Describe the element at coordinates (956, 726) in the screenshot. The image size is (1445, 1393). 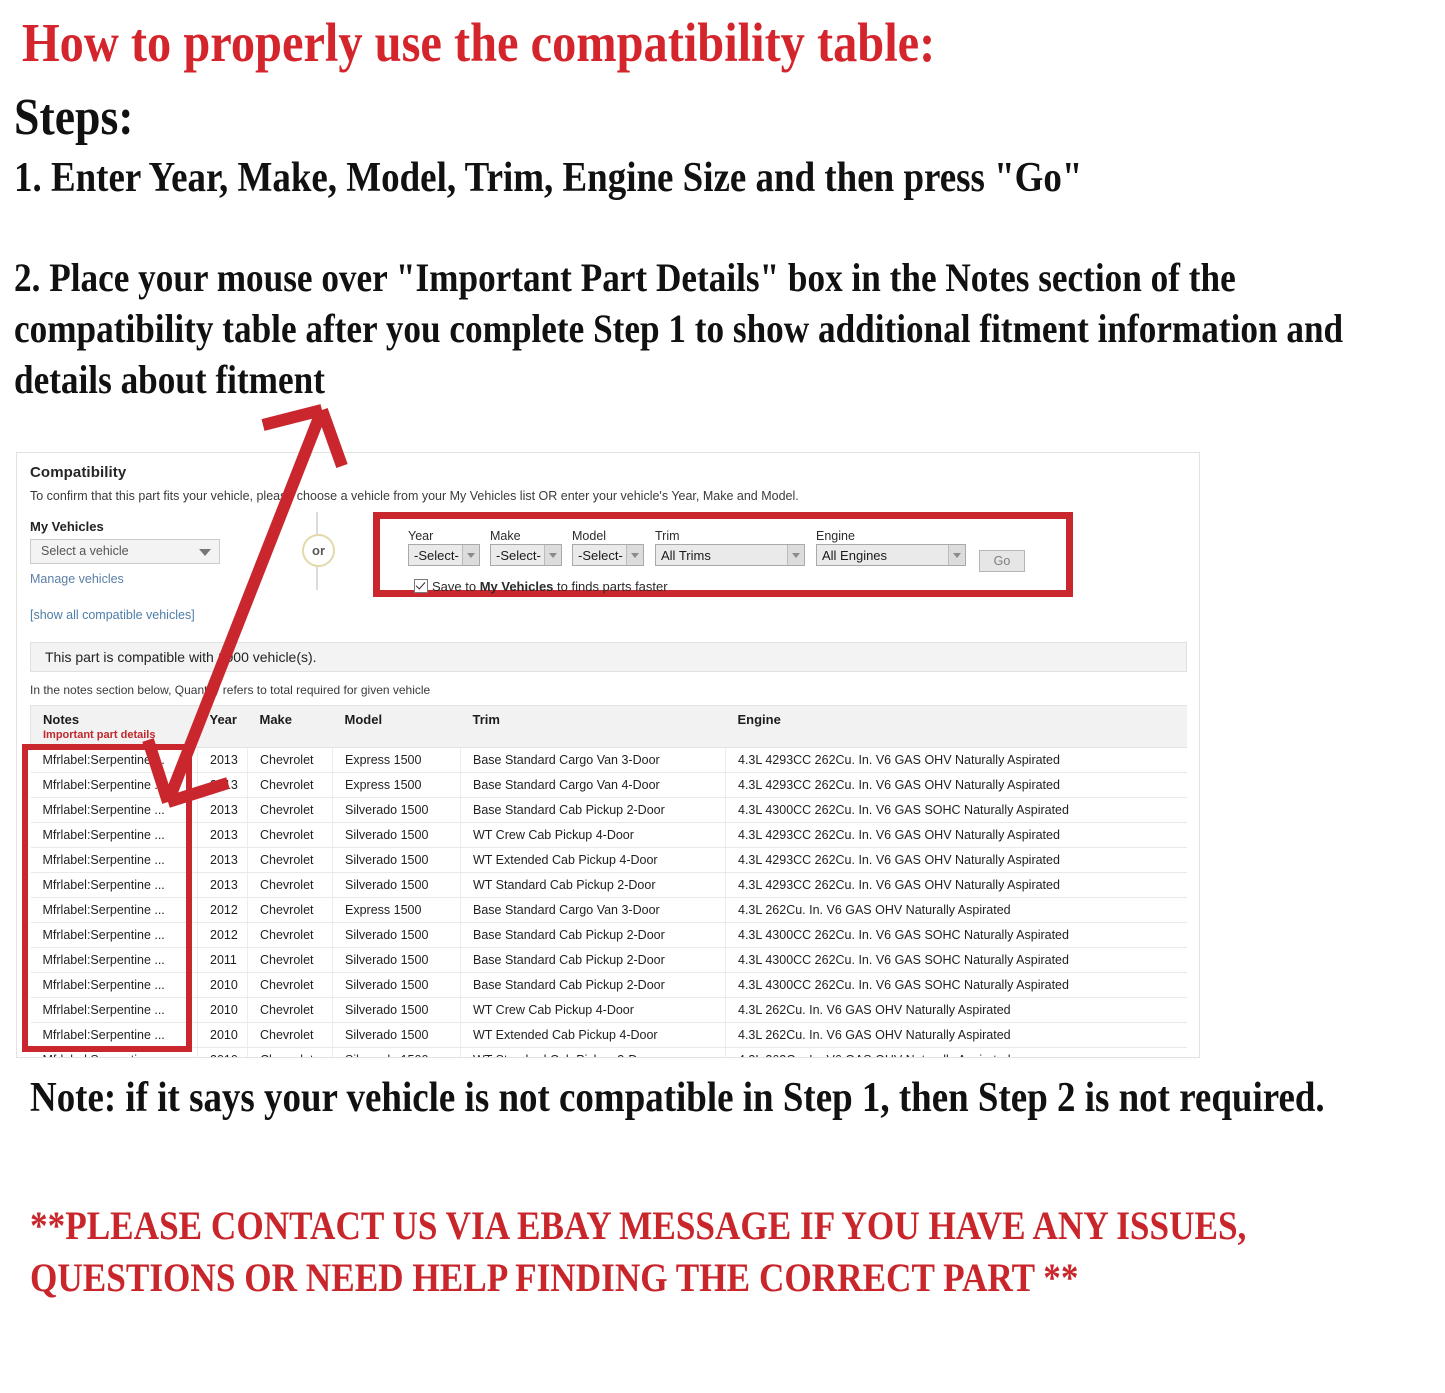
I see `column-header-engine: Engine` at that location.